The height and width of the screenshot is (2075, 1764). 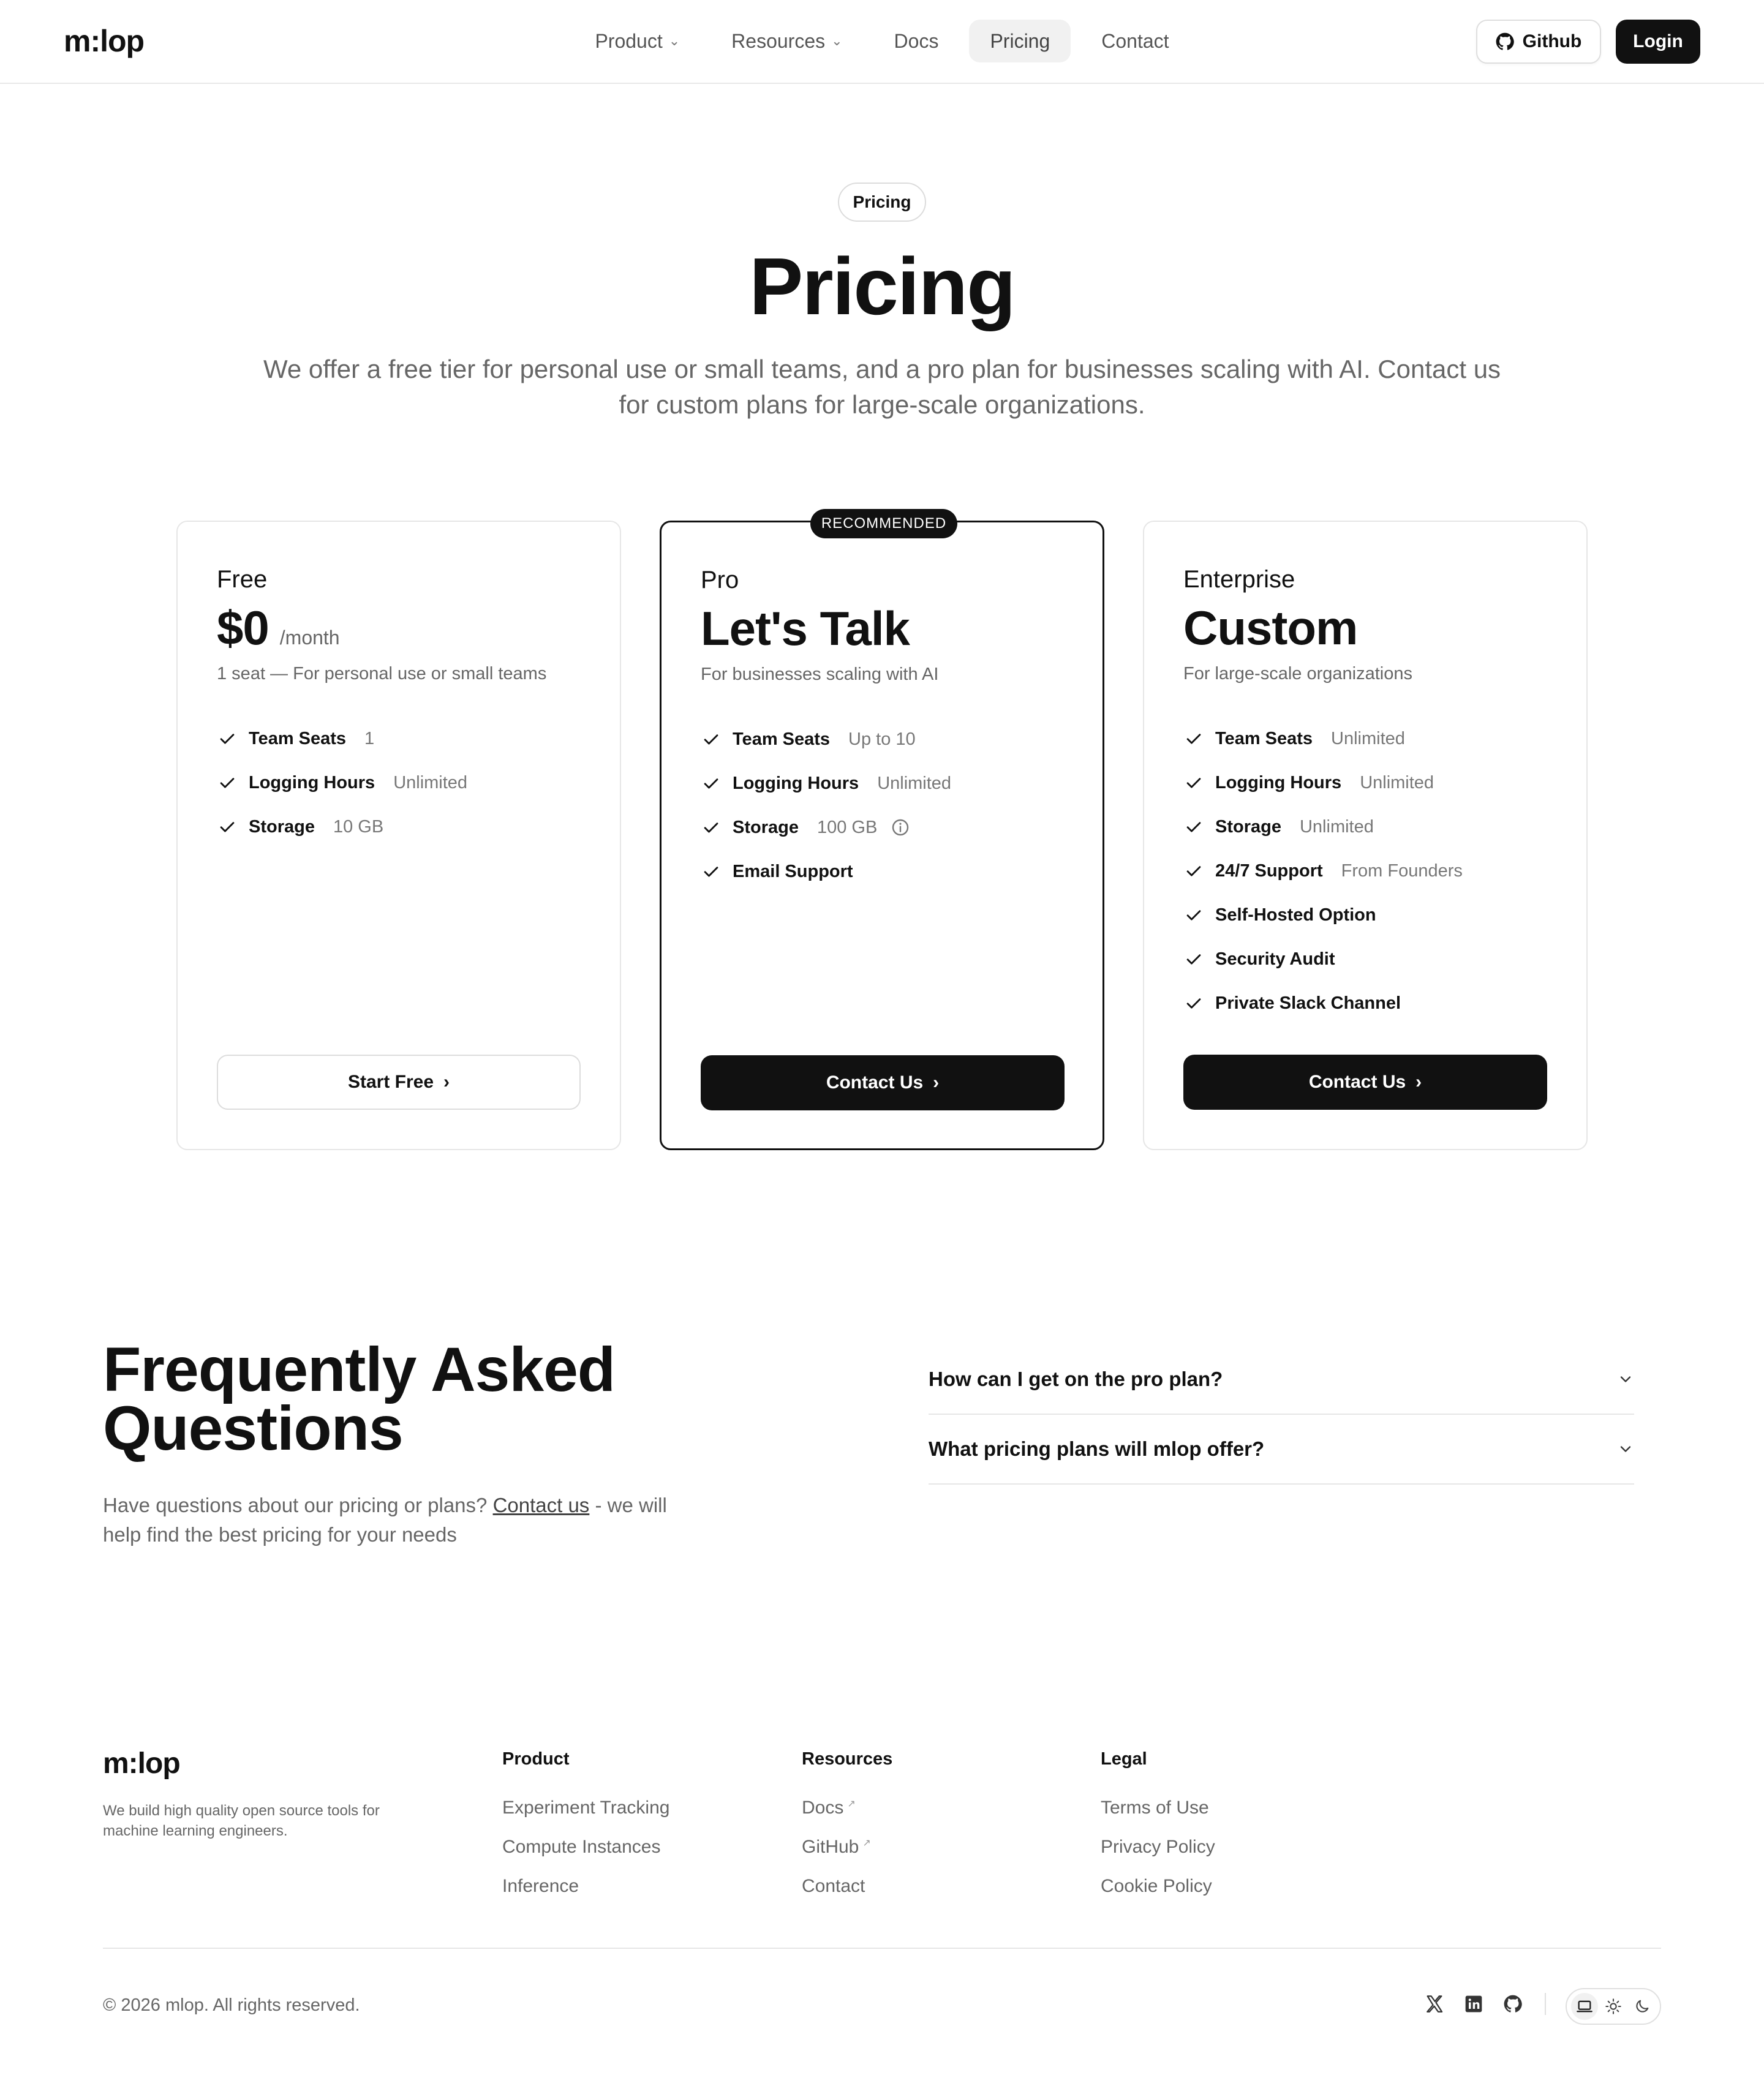 I want to click on recommended-badge: RECOMMENDED, so click(x=884, y=523).